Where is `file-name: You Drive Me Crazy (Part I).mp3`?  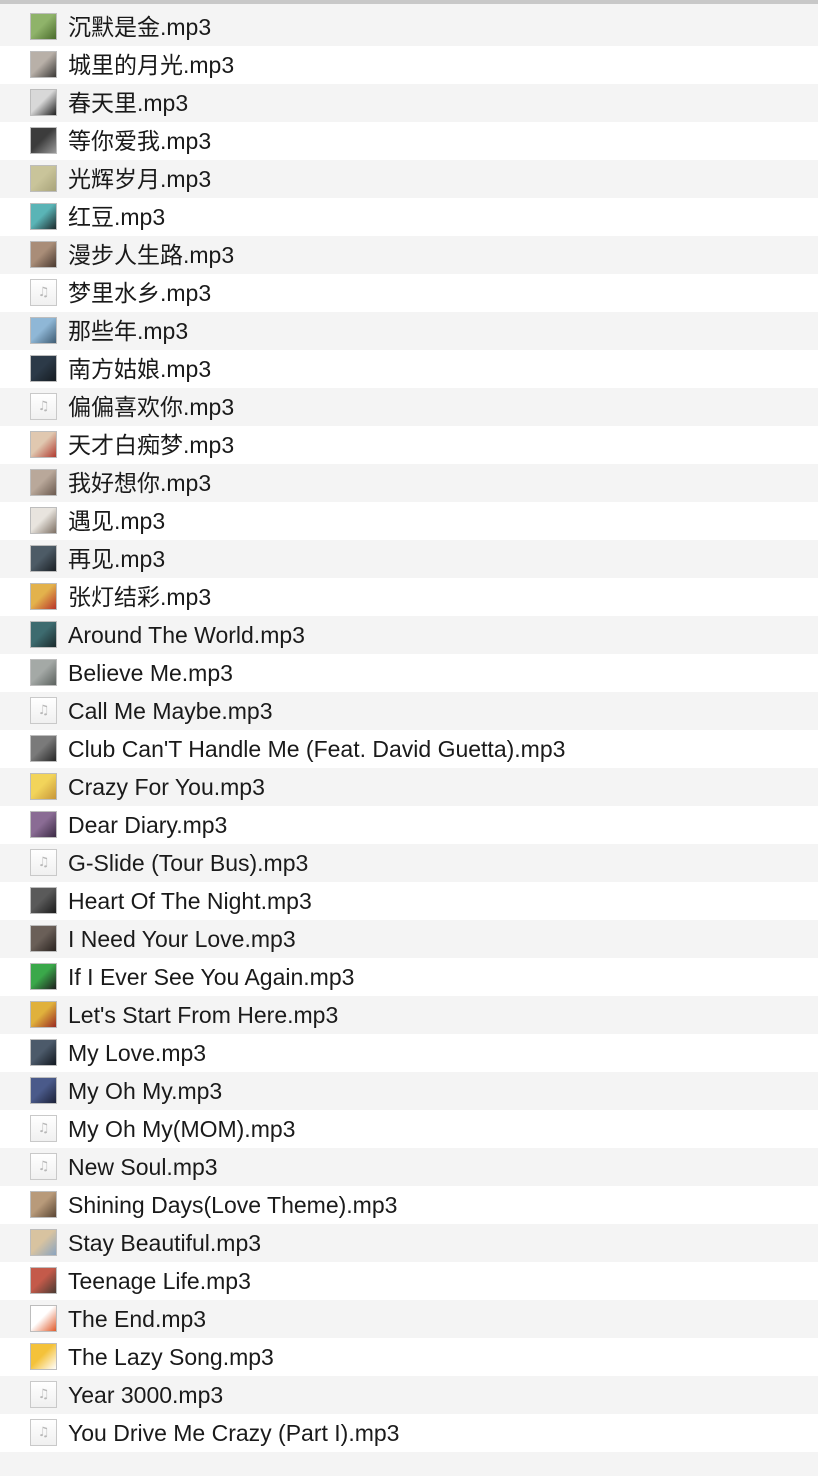
file-name: You Drive Me Crazy (Part I).mp3 is located at coordinates (234, 1433).